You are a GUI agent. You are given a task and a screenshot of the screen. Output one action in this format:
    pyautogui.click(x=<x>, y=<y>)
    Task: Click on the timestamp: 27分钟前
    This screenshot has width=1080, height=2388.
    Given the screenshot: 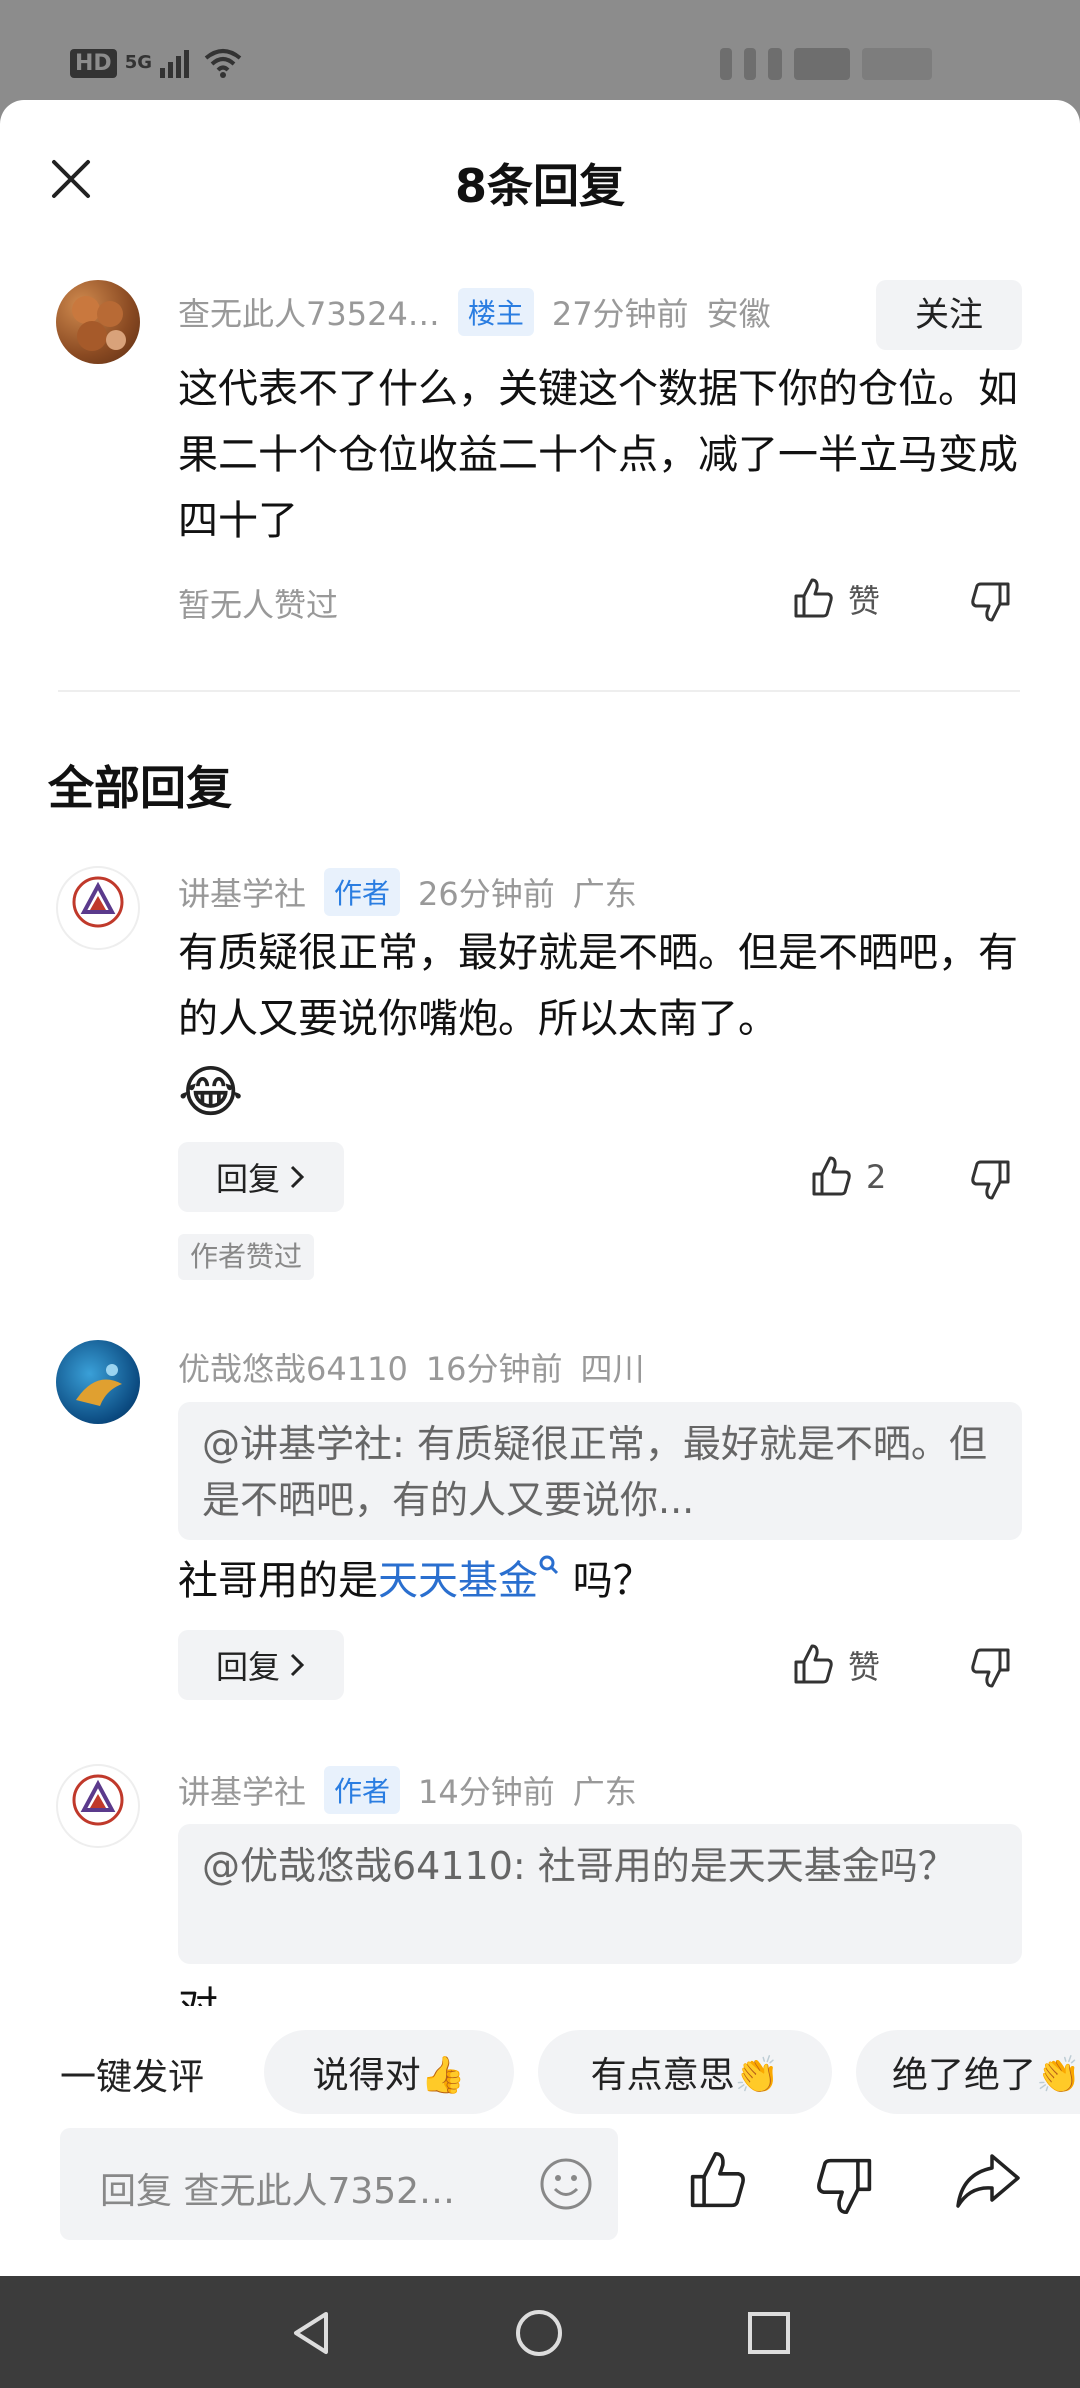 What is the action you would take?
    pyautogui.click(x=620, y=314)
    